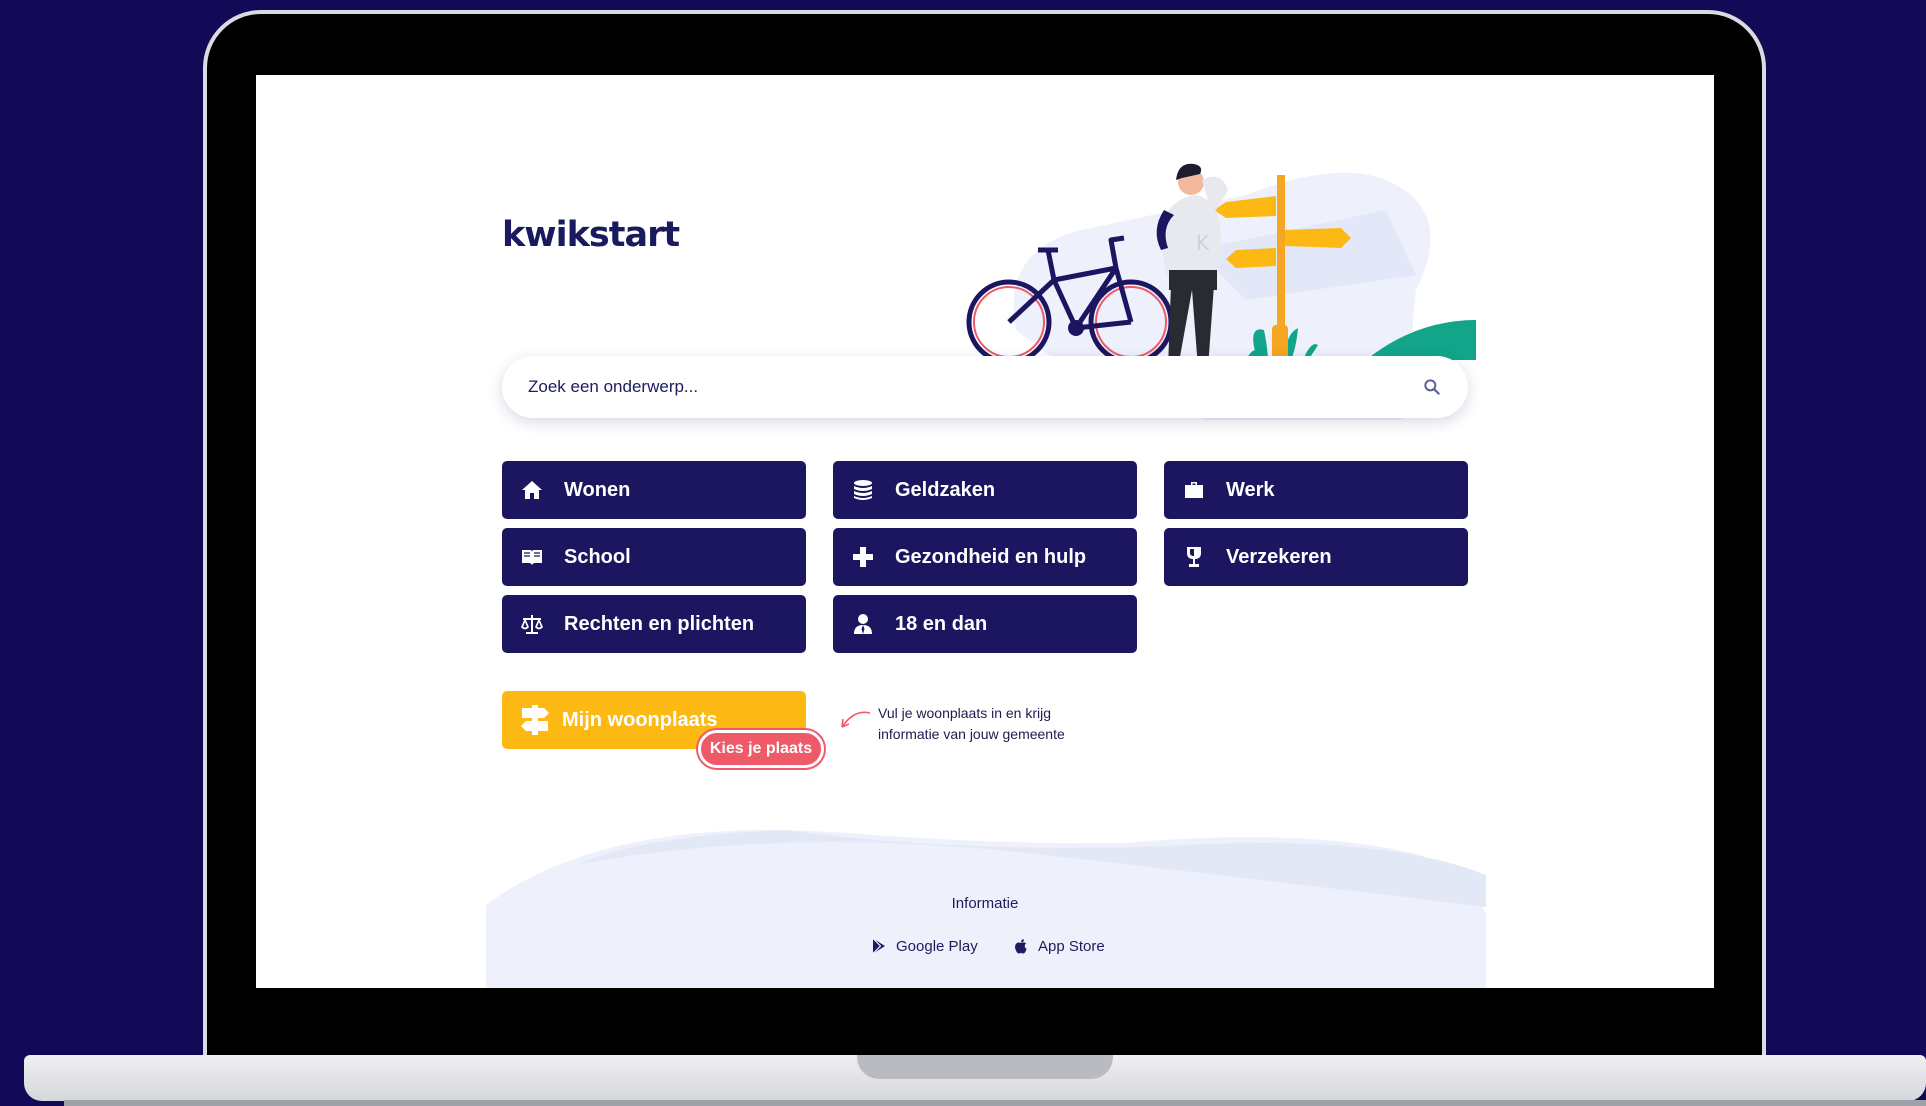 This screenshot has width=1926, height=1106. I want to click on google-play-link: Google Play, so click(924, 946).